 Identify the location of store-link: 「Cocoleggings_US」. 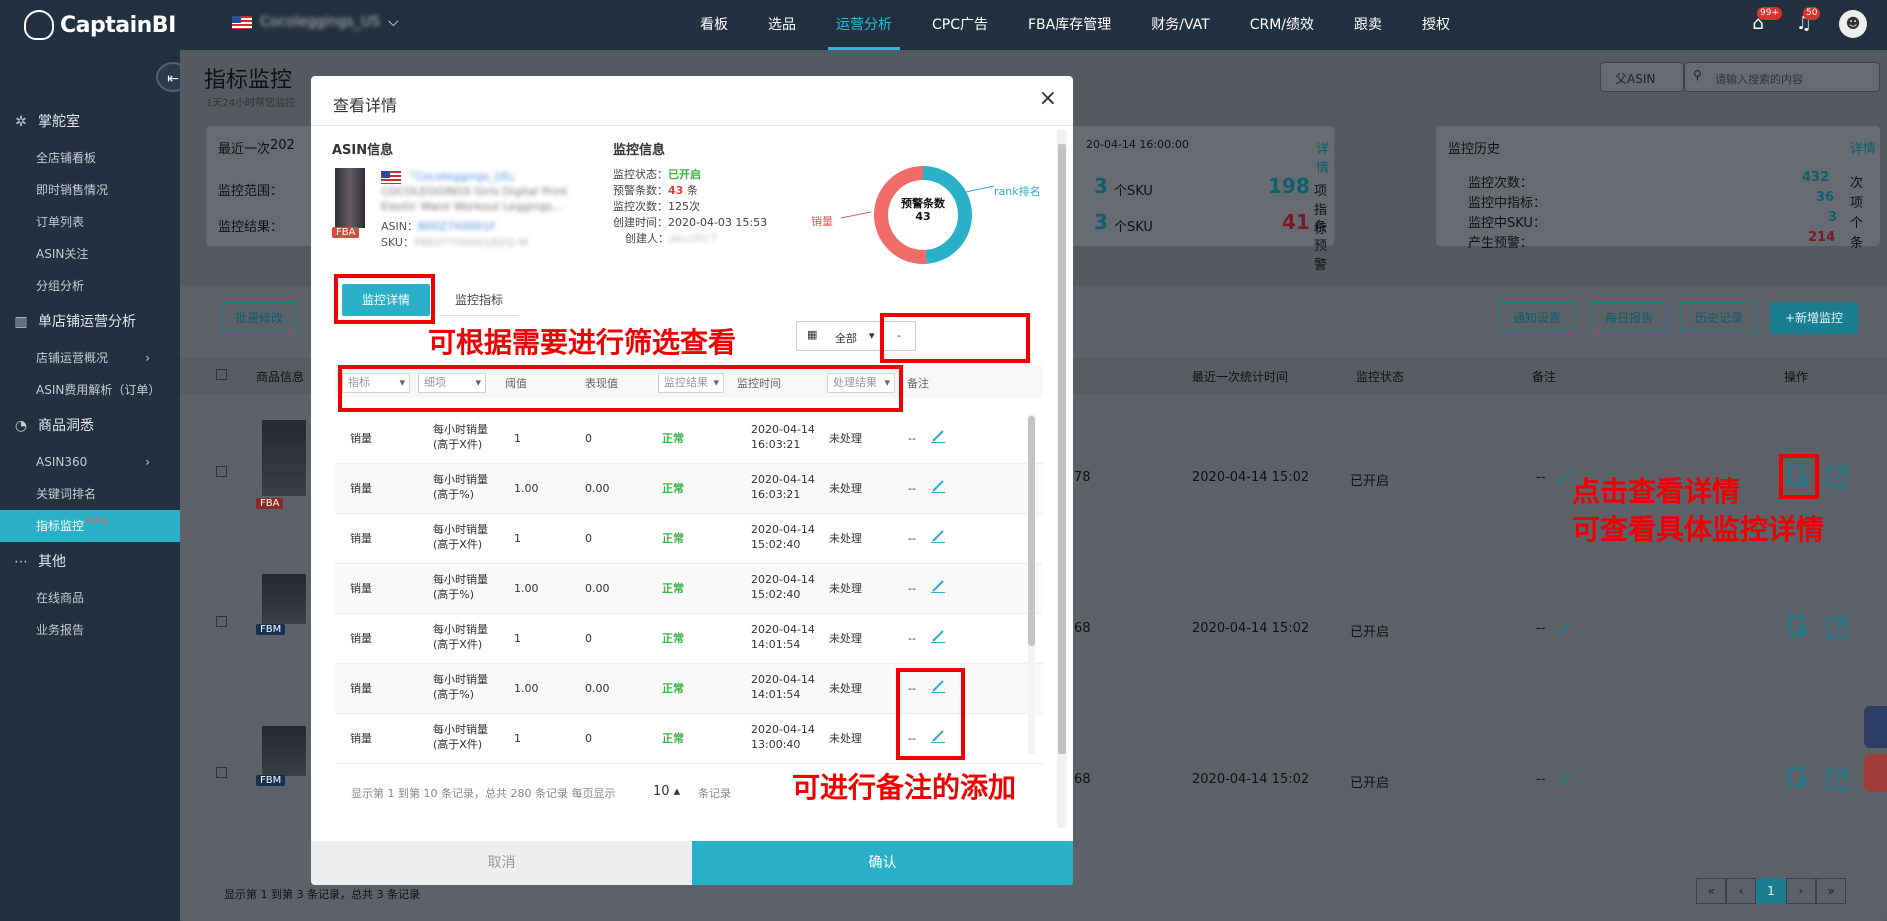
(463, 176).